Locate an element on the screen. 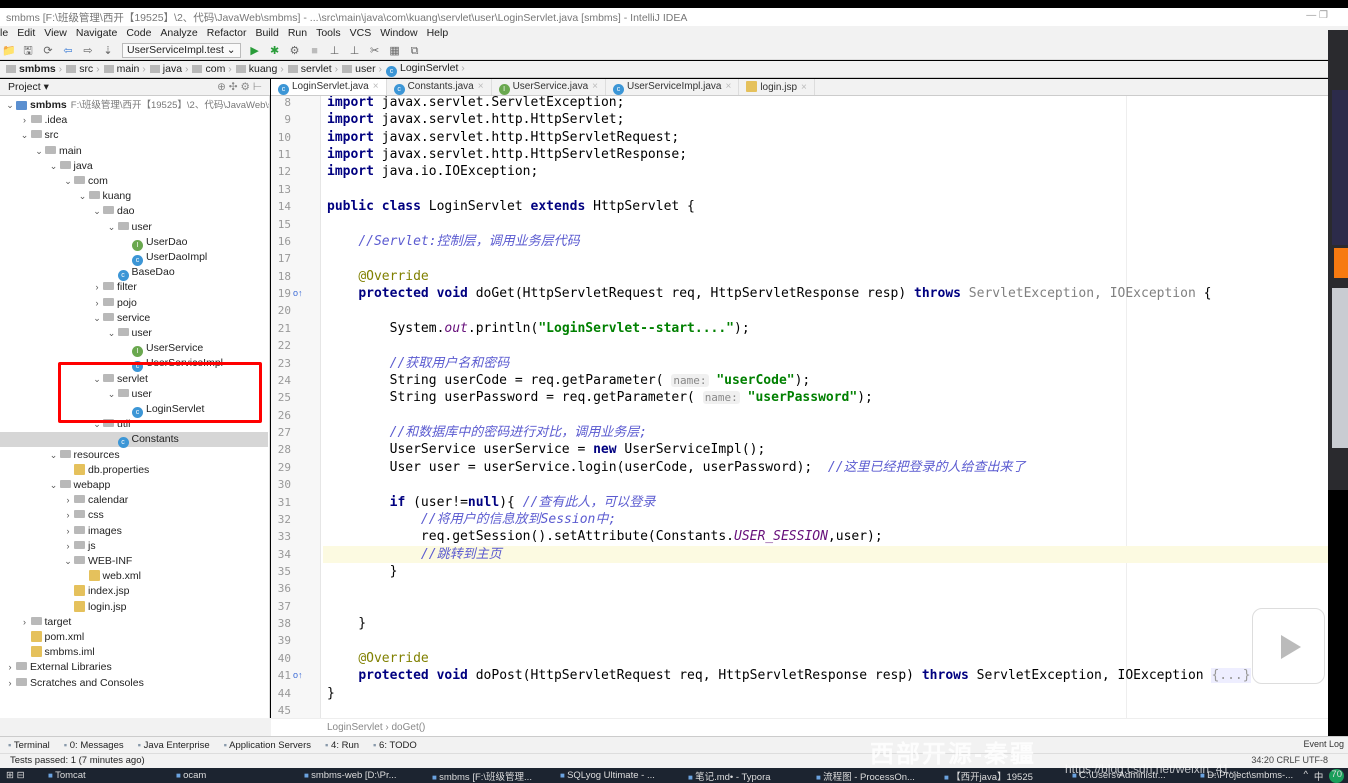 The width and height of the screenshot is (1348, 783). taskbar-item: Tomcat is located at coordinates (104, 775).